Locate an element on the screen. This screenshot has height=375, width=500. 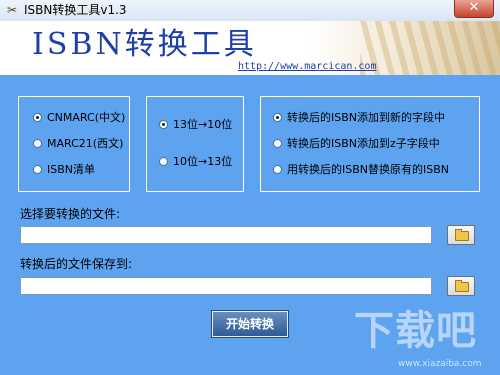
radio-replace-isbn: 用转换后的ISBN替换原有的ISBN is located at coordinates (361, 169).